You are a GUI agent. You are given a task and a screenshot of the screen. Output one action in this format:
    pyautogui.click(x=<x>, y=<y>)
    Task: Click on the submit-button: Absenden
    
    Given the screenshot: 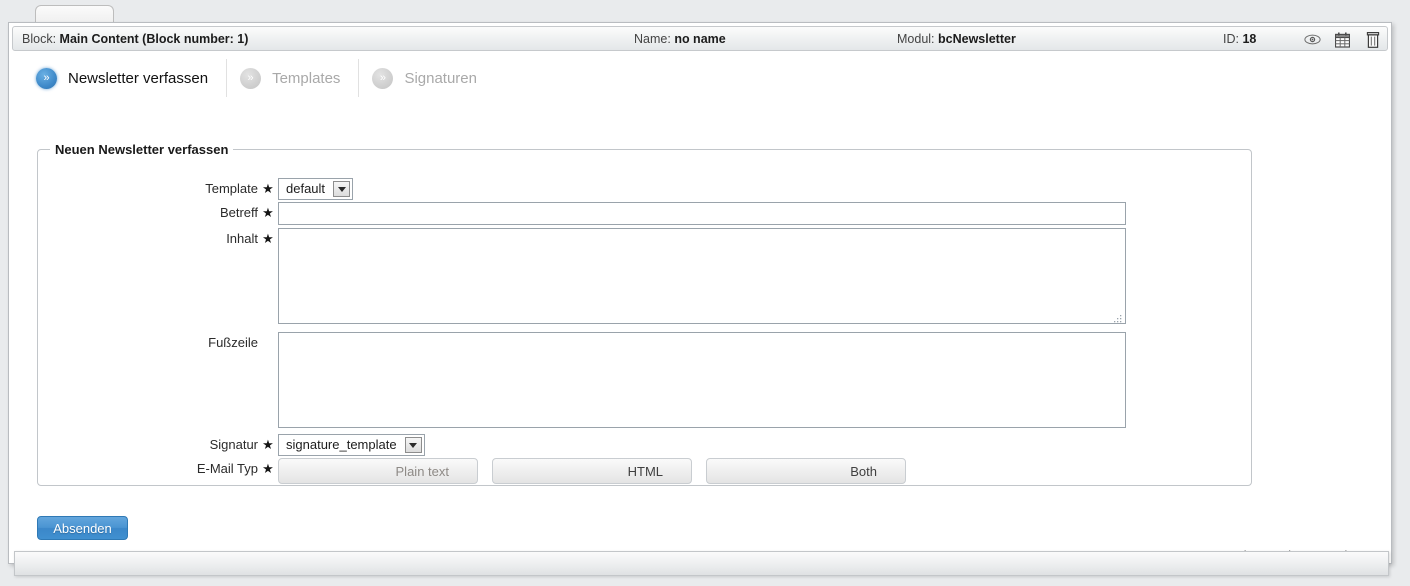 What is the action you would take?
    pyautogui.click(x=82, y=528)
    